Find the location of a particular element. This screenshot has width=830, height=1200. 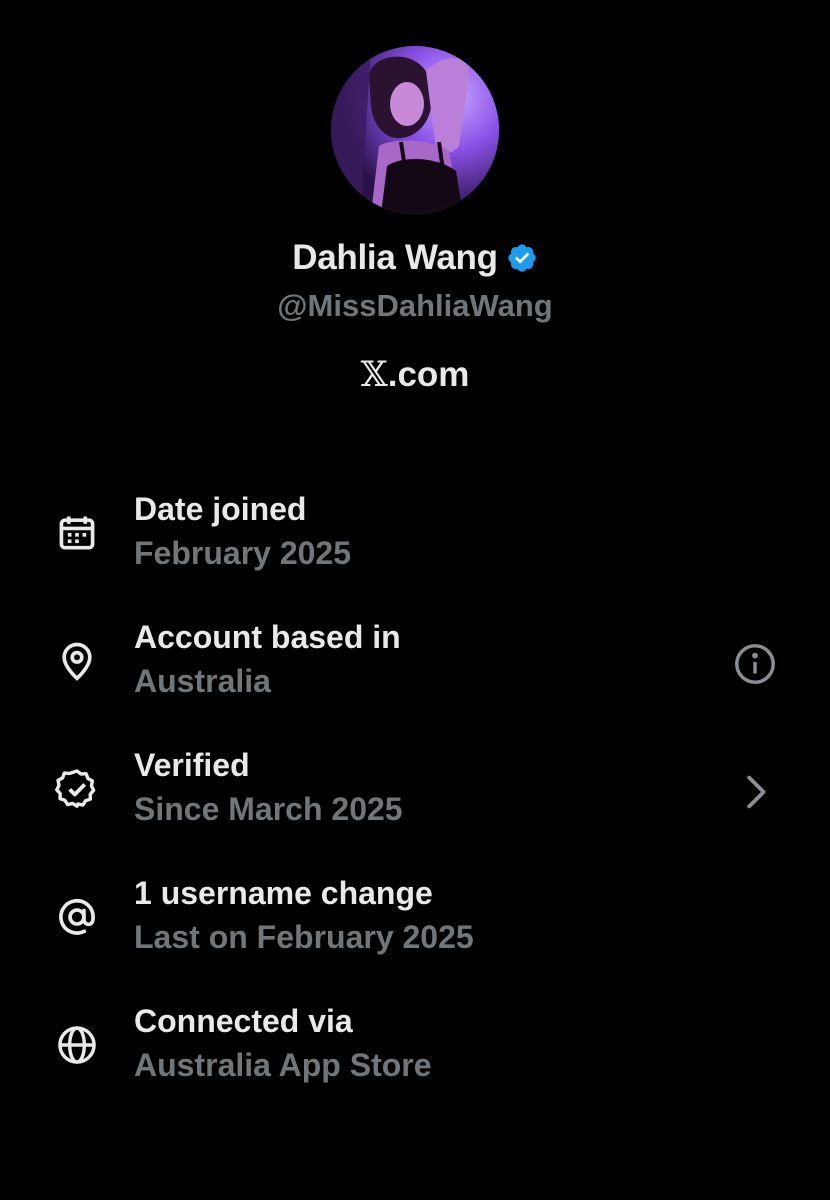

x-logo: 𝕏 is located at coordinates (374, 375).